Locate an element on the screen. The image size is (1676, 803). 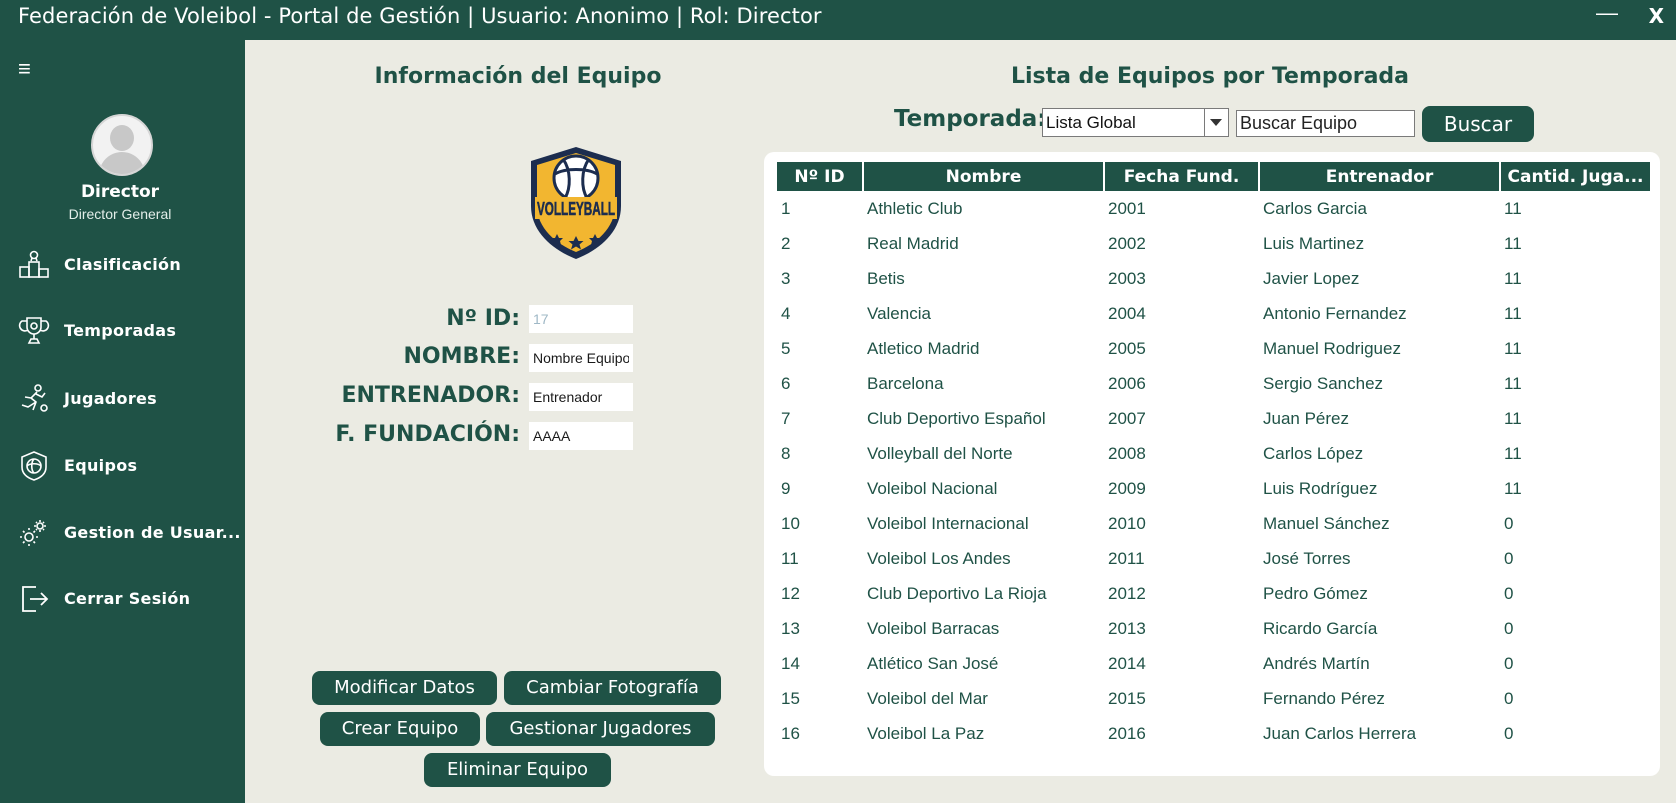
cell-id: 14 is located at coordinates (790, 663).